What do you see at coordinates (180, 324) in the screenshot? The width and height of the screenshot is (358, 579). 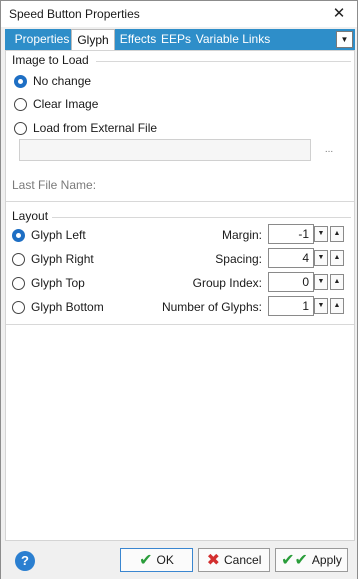 I see `layout-group-bottom-divider` at bounding box center [180, 324].